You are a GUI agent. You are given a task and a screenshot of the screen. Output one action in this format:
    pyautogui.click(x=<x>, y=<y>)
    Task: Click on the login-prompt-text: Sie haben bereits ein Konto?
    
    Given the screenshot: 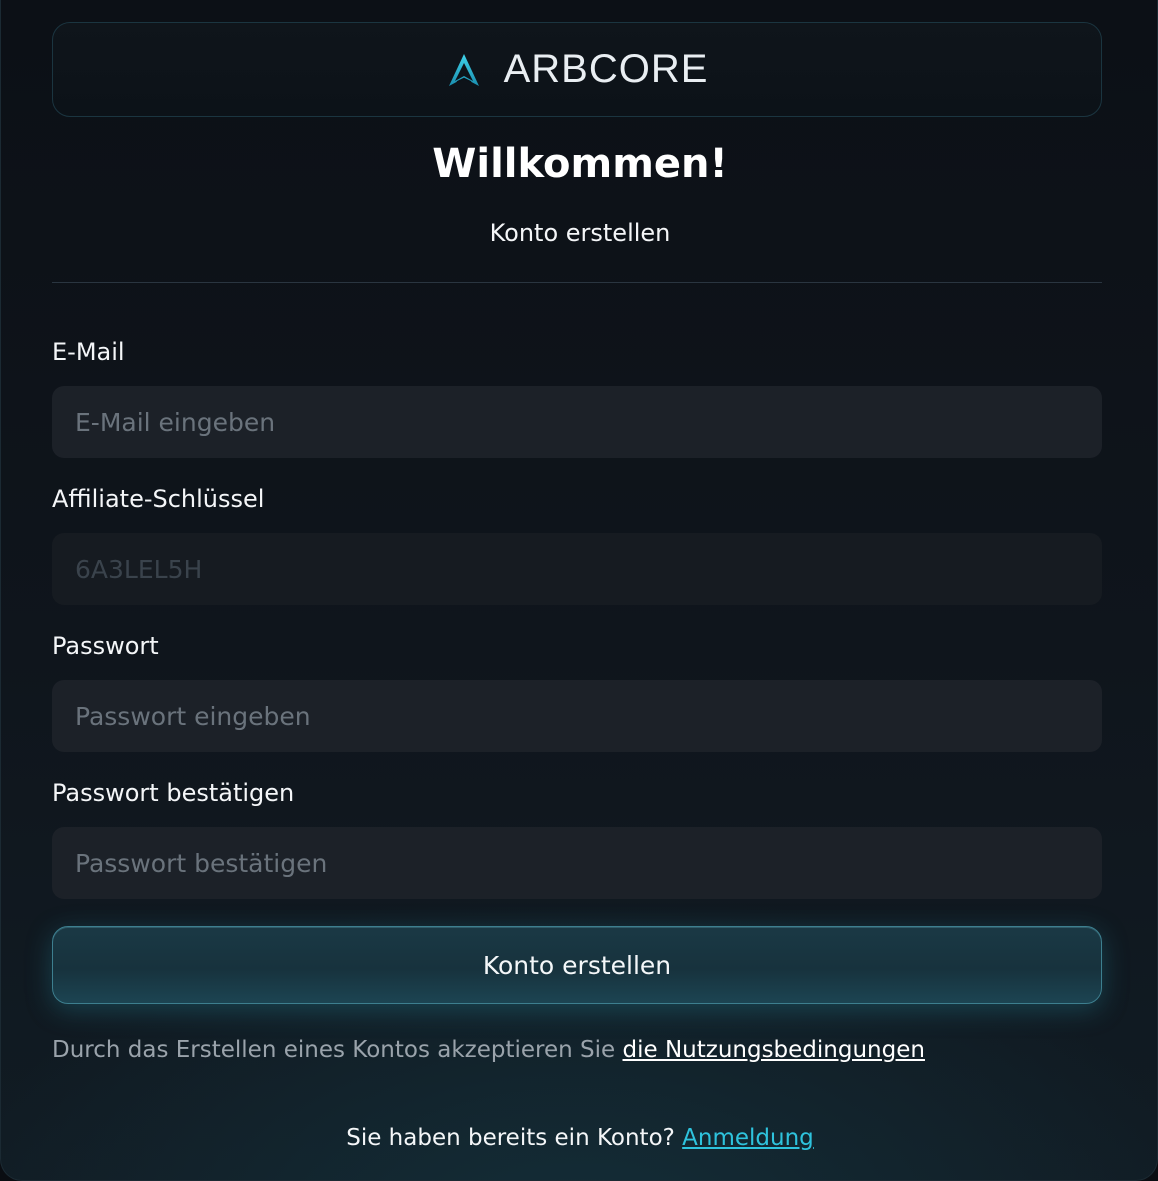 What is the action you would take?
    pyautogui.click(x=514, y=1138)
    